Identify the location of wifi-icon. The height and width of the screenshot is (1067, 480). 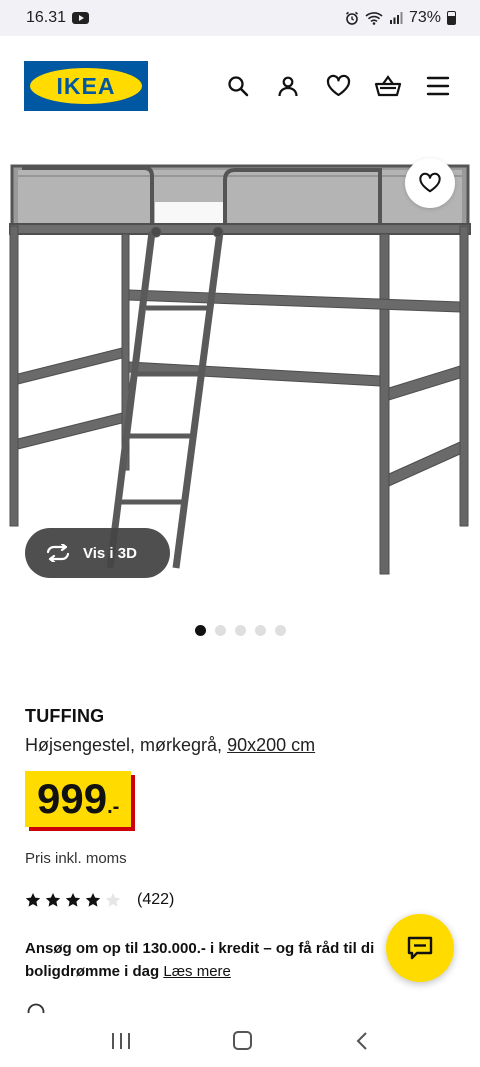
(374, 18).